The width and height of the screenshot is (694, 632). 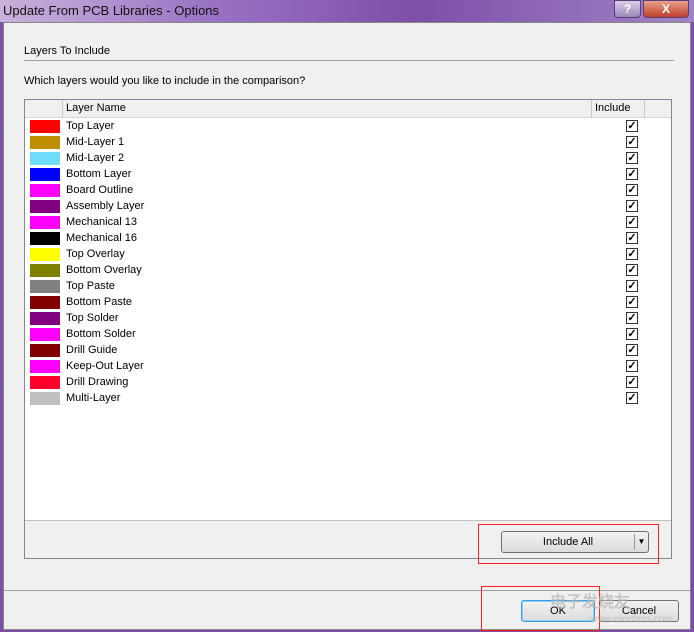 I want to click on layer-name: Mid-Layer 1, so click(x=95, y=142).